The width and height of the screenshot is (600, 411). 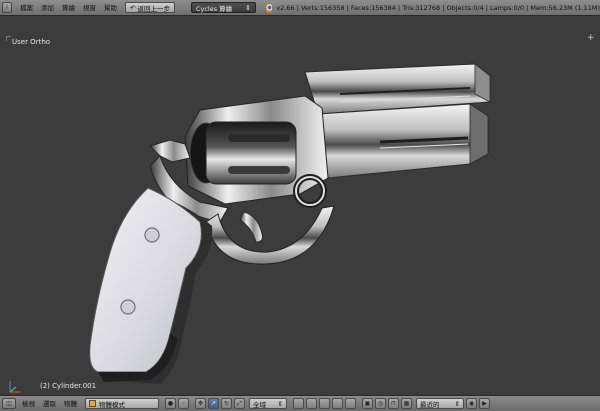 I want to click on menu-render: 算繪, so click(x=68, y=7).